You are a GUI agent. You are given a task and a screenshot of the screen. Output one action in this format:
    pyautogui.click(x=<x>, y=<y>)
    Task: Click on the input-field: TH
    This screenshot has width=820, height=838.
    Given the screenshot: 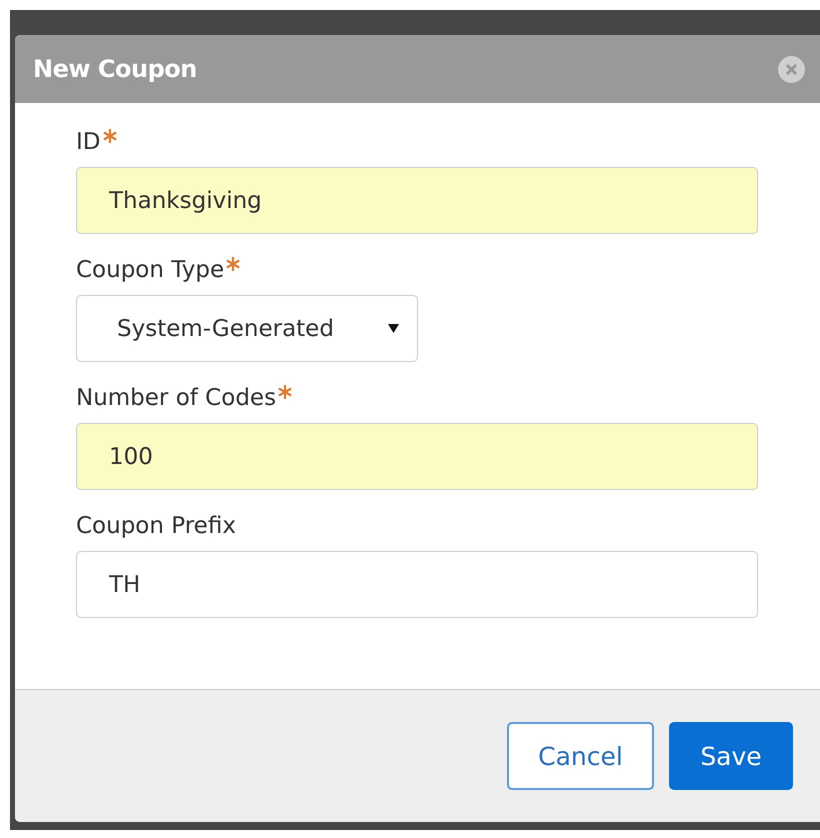 What is the action you would take?
    pyautogui.click(x=417, y=584)
    